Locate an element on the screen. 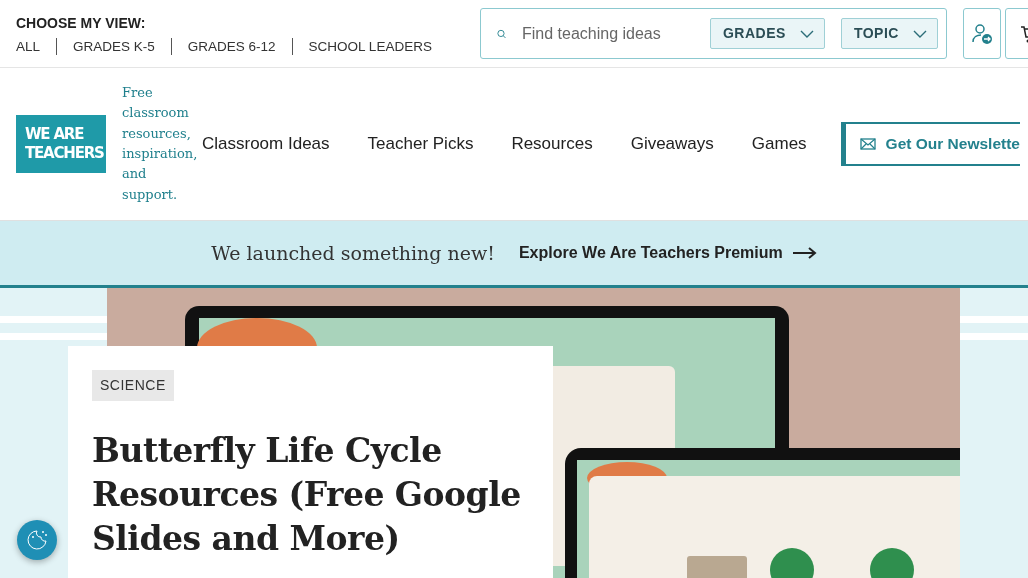  filter-dropdown: GRADES is located at coordinates (767, 33).